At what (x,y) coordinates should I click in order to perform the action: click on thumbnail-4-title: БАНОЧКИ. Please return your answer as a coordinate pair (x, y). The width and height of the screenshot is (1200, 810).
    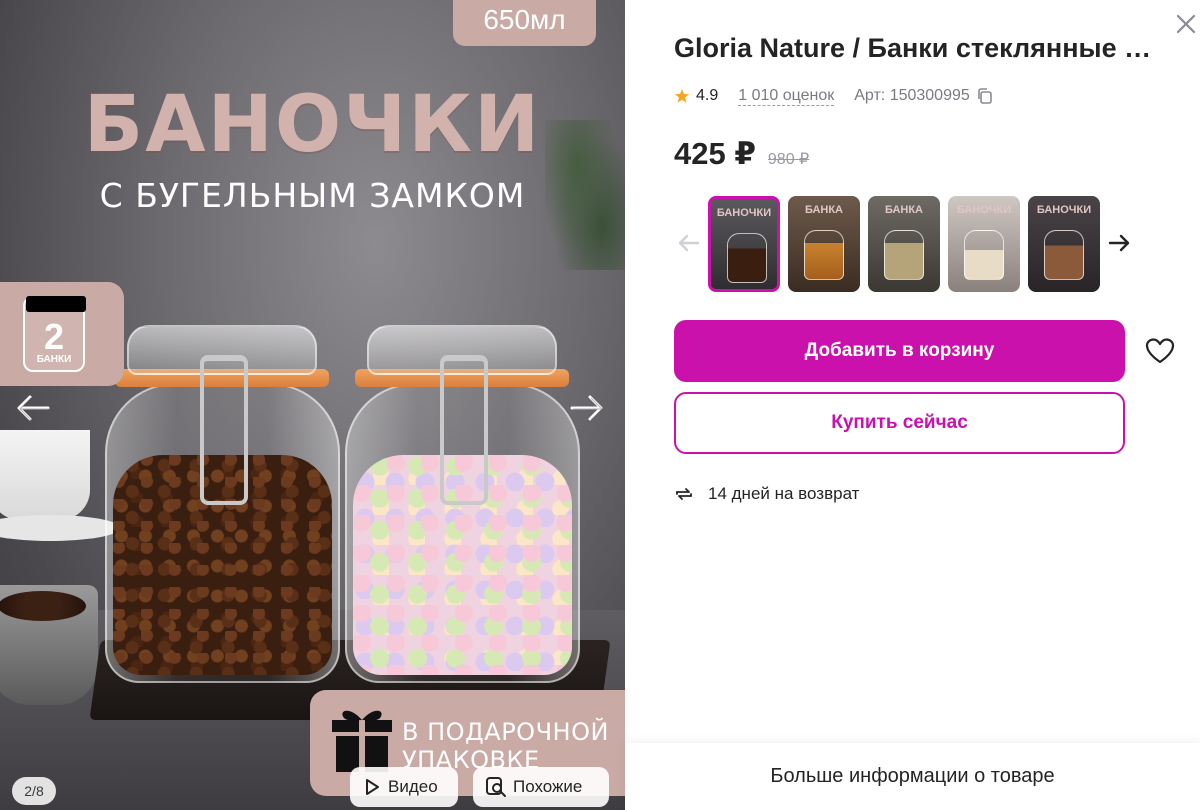
    Looking at the image, I should click on (984, 210).